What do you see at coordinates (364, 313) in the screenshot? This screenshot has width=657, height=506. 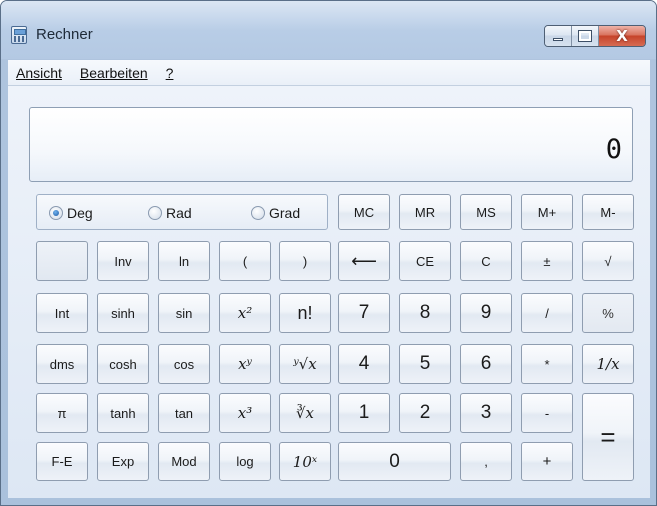 I see `digit-7-button: 7` at bounding box center [364, 313].